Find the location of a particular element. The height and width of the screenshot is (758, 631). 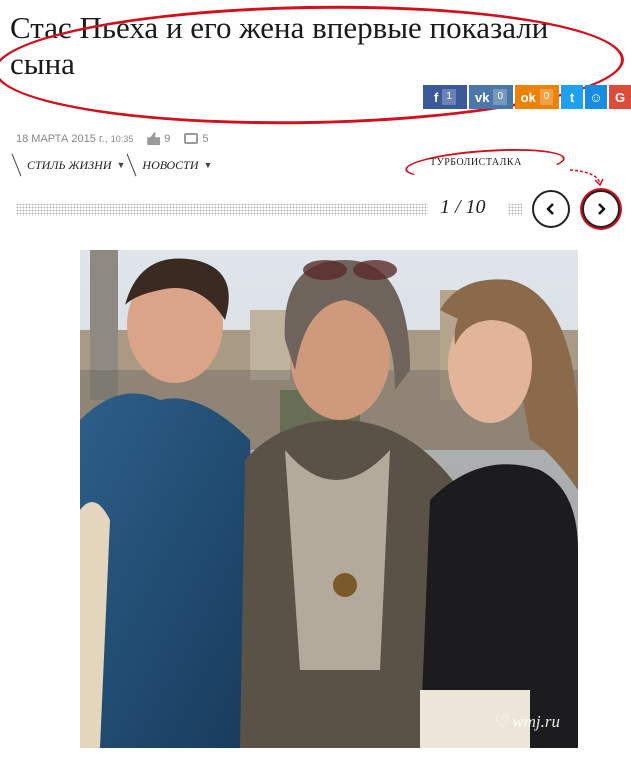

category-news: Новости ▼ is located at coordinates (169, 165).